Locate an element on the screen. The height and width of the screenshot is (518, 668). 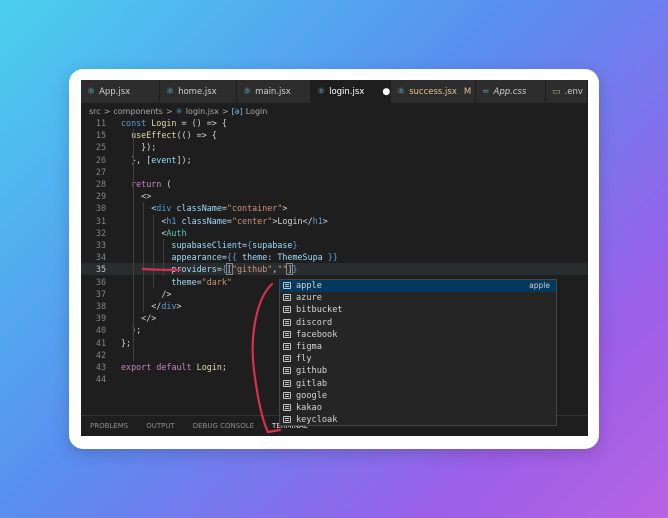
code-line: 27 is located at coordinates (334, 172).